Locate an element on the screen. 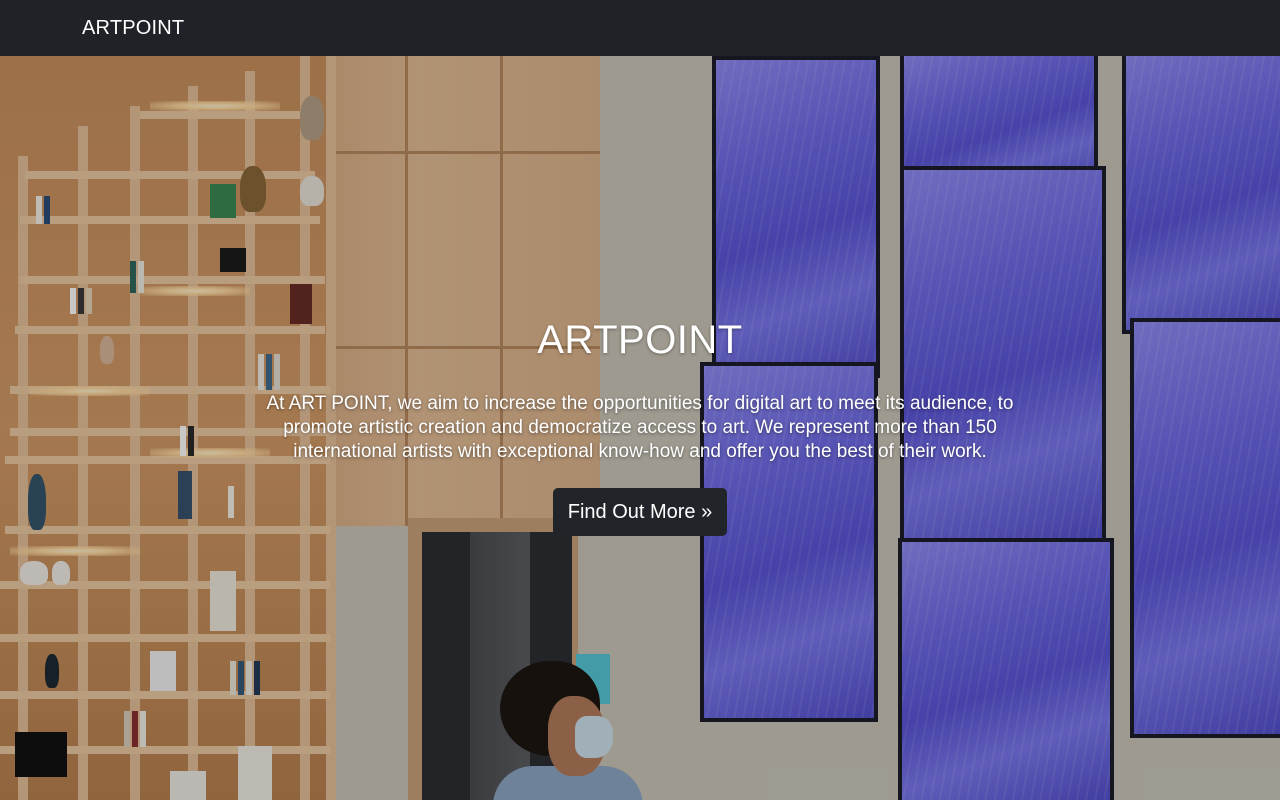  hero-title: ARTPOINT is located at coordinates (640, 340).